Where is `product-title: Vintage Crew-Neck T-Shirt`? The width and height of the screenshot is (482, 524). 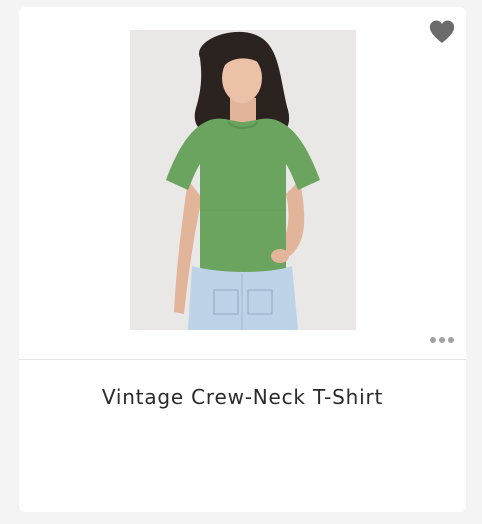 product-title: Vintage Crew-Neck T-Shirt is located at coordinates (242, 397).